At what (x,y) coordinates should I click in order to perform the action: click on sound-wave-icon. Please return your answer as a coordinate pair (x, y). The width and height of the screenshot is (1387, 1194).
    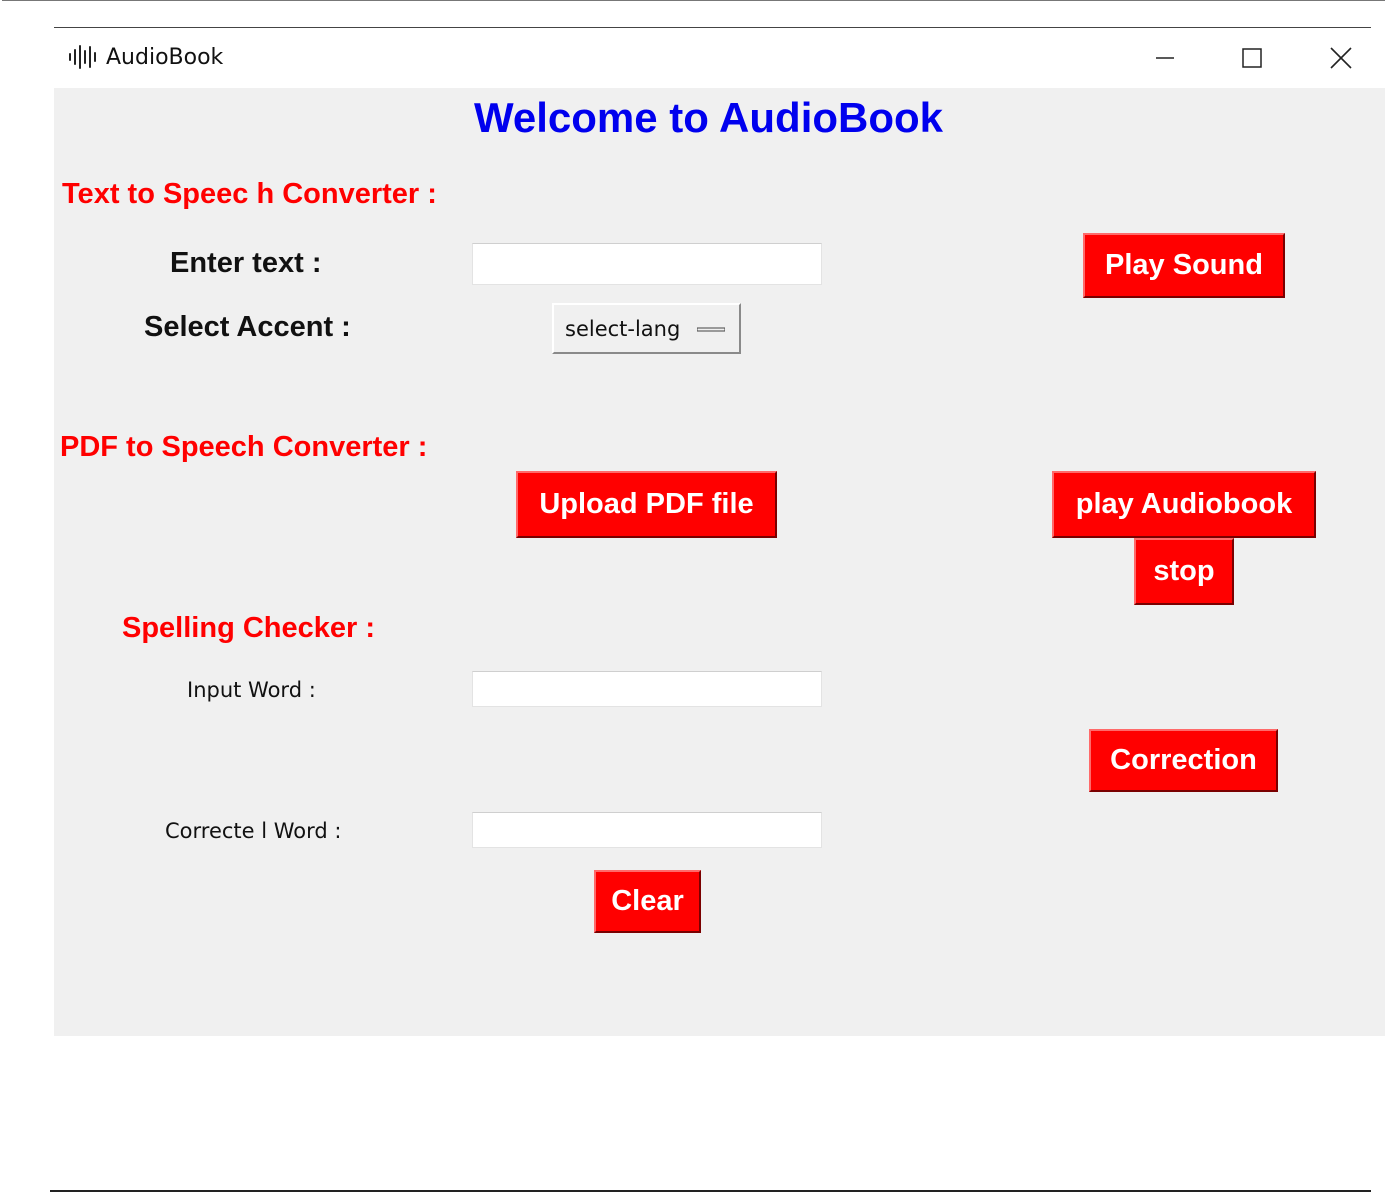
    Looking at the image, I should click on (82, 57).